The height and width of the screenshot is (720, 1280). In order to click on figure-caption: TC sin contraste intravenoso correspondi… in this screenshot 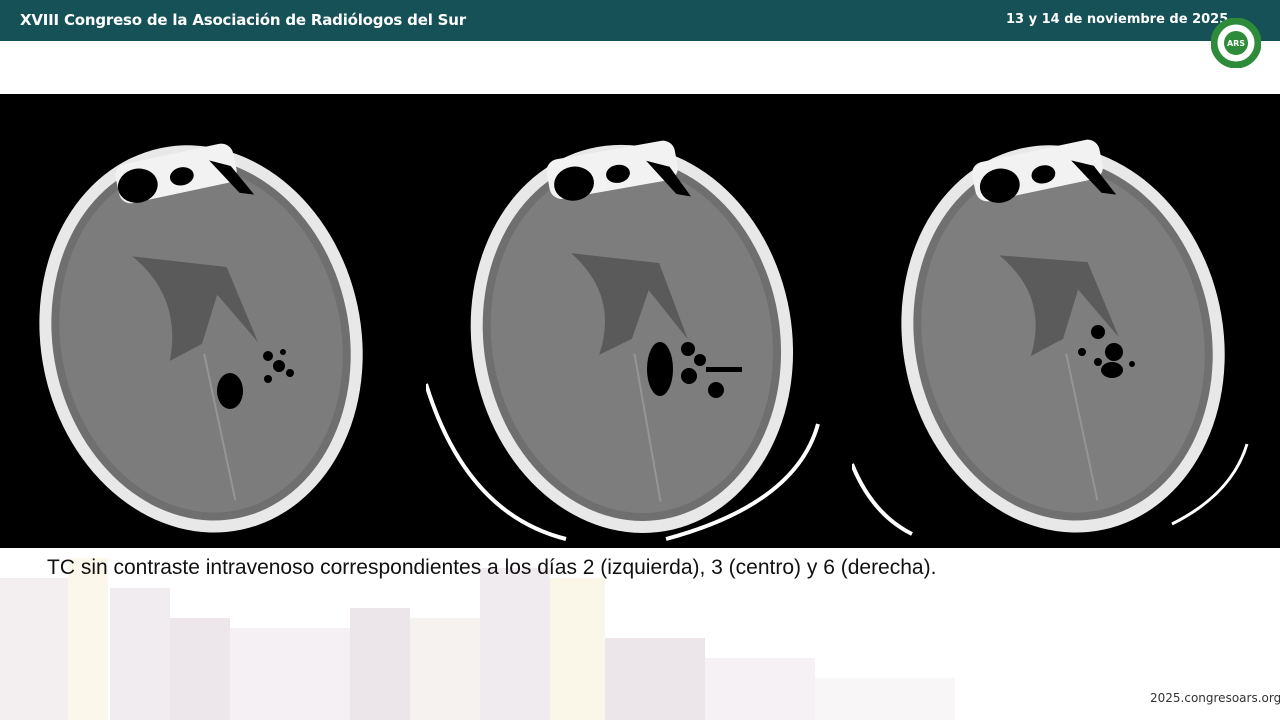, I will do `click(492, 567)`.